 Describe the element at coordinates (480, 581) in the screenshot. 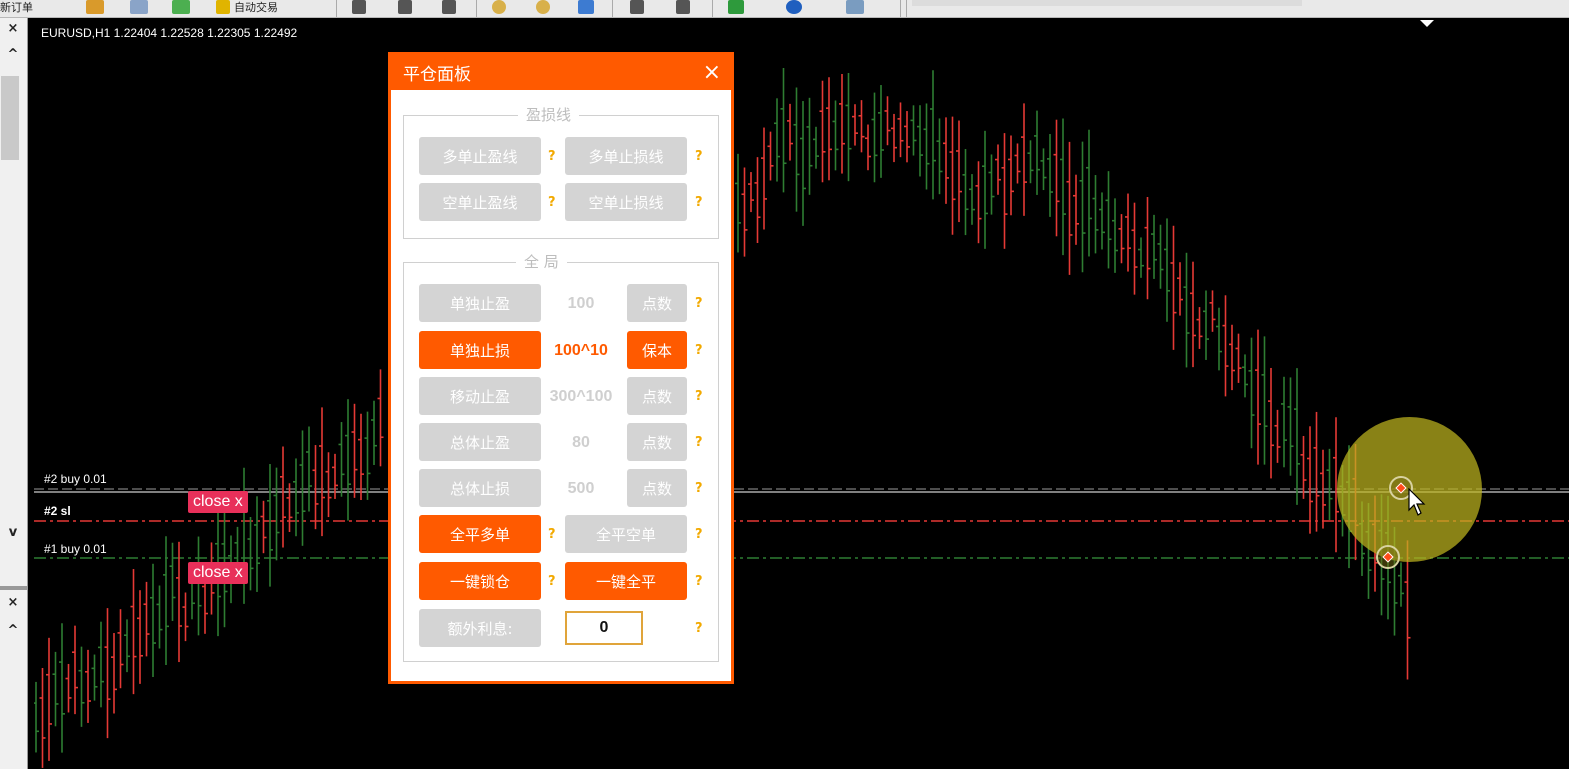

I see `lock-position-button: 一键锁仓` at that location.